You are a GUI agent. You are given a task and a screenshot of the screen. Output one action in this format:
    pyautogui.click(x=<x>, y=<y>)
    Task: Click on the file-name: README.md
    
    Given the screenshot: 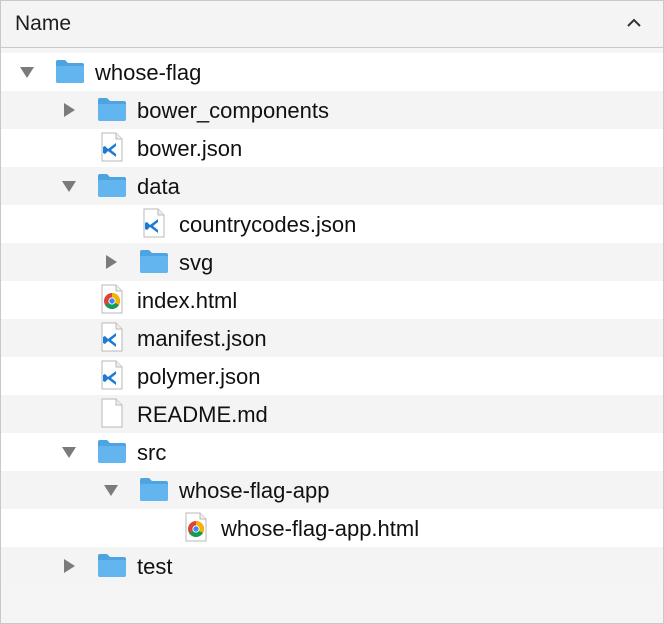 What is the action you would take?
    pyautogui.click(x=202, y=414)
    